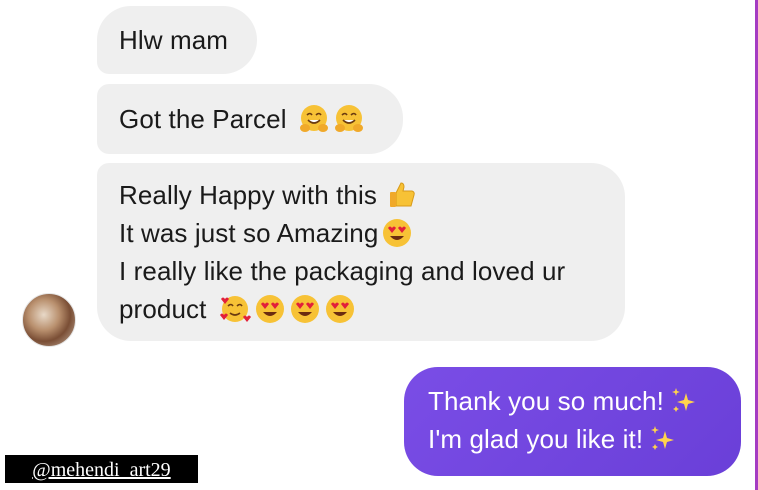 This screenshot has height=490, width=758. I want to click on message-line: I really like the packaging and loved ur, so click(361, 271).